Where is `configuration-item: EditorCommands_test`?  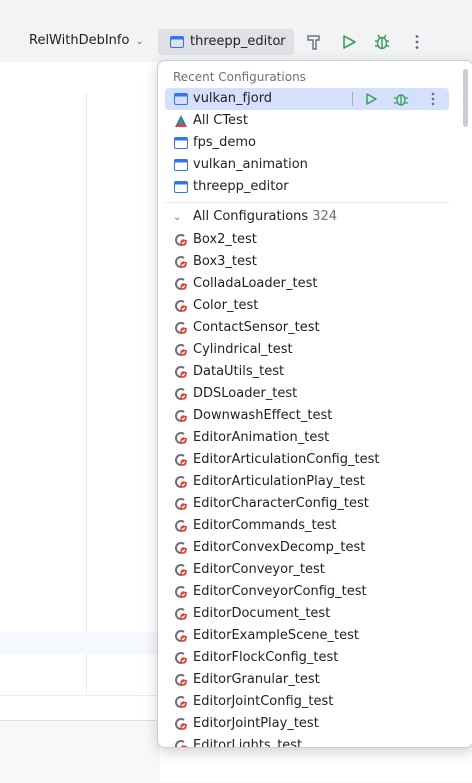
configuration-item: EditorCommands_test is located at coordinates (307, 526).